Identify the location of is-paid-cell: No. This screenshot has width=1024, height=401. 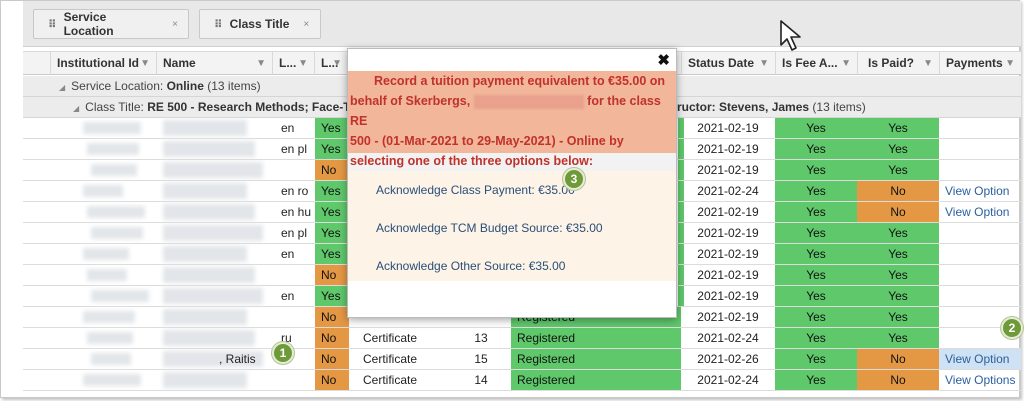
(898, 212).